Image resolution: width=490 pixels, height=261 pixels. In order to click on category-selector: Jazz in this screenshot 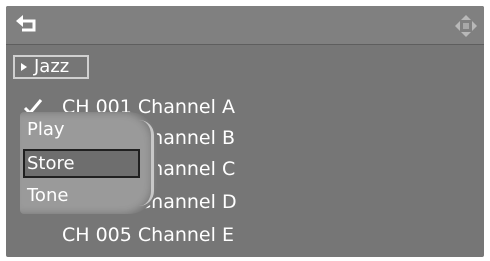, I will do `click(51, 67)`.